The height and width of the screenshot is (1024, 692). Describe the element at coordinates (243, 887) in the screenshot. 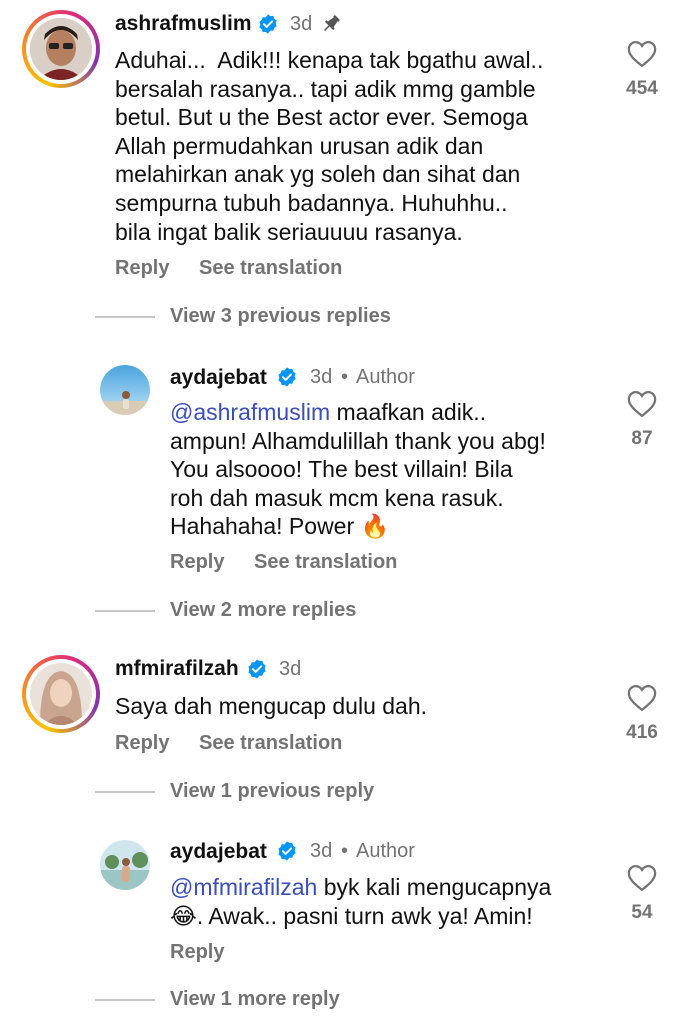

I see `mention-link: @mfmirafilzah` at that location.